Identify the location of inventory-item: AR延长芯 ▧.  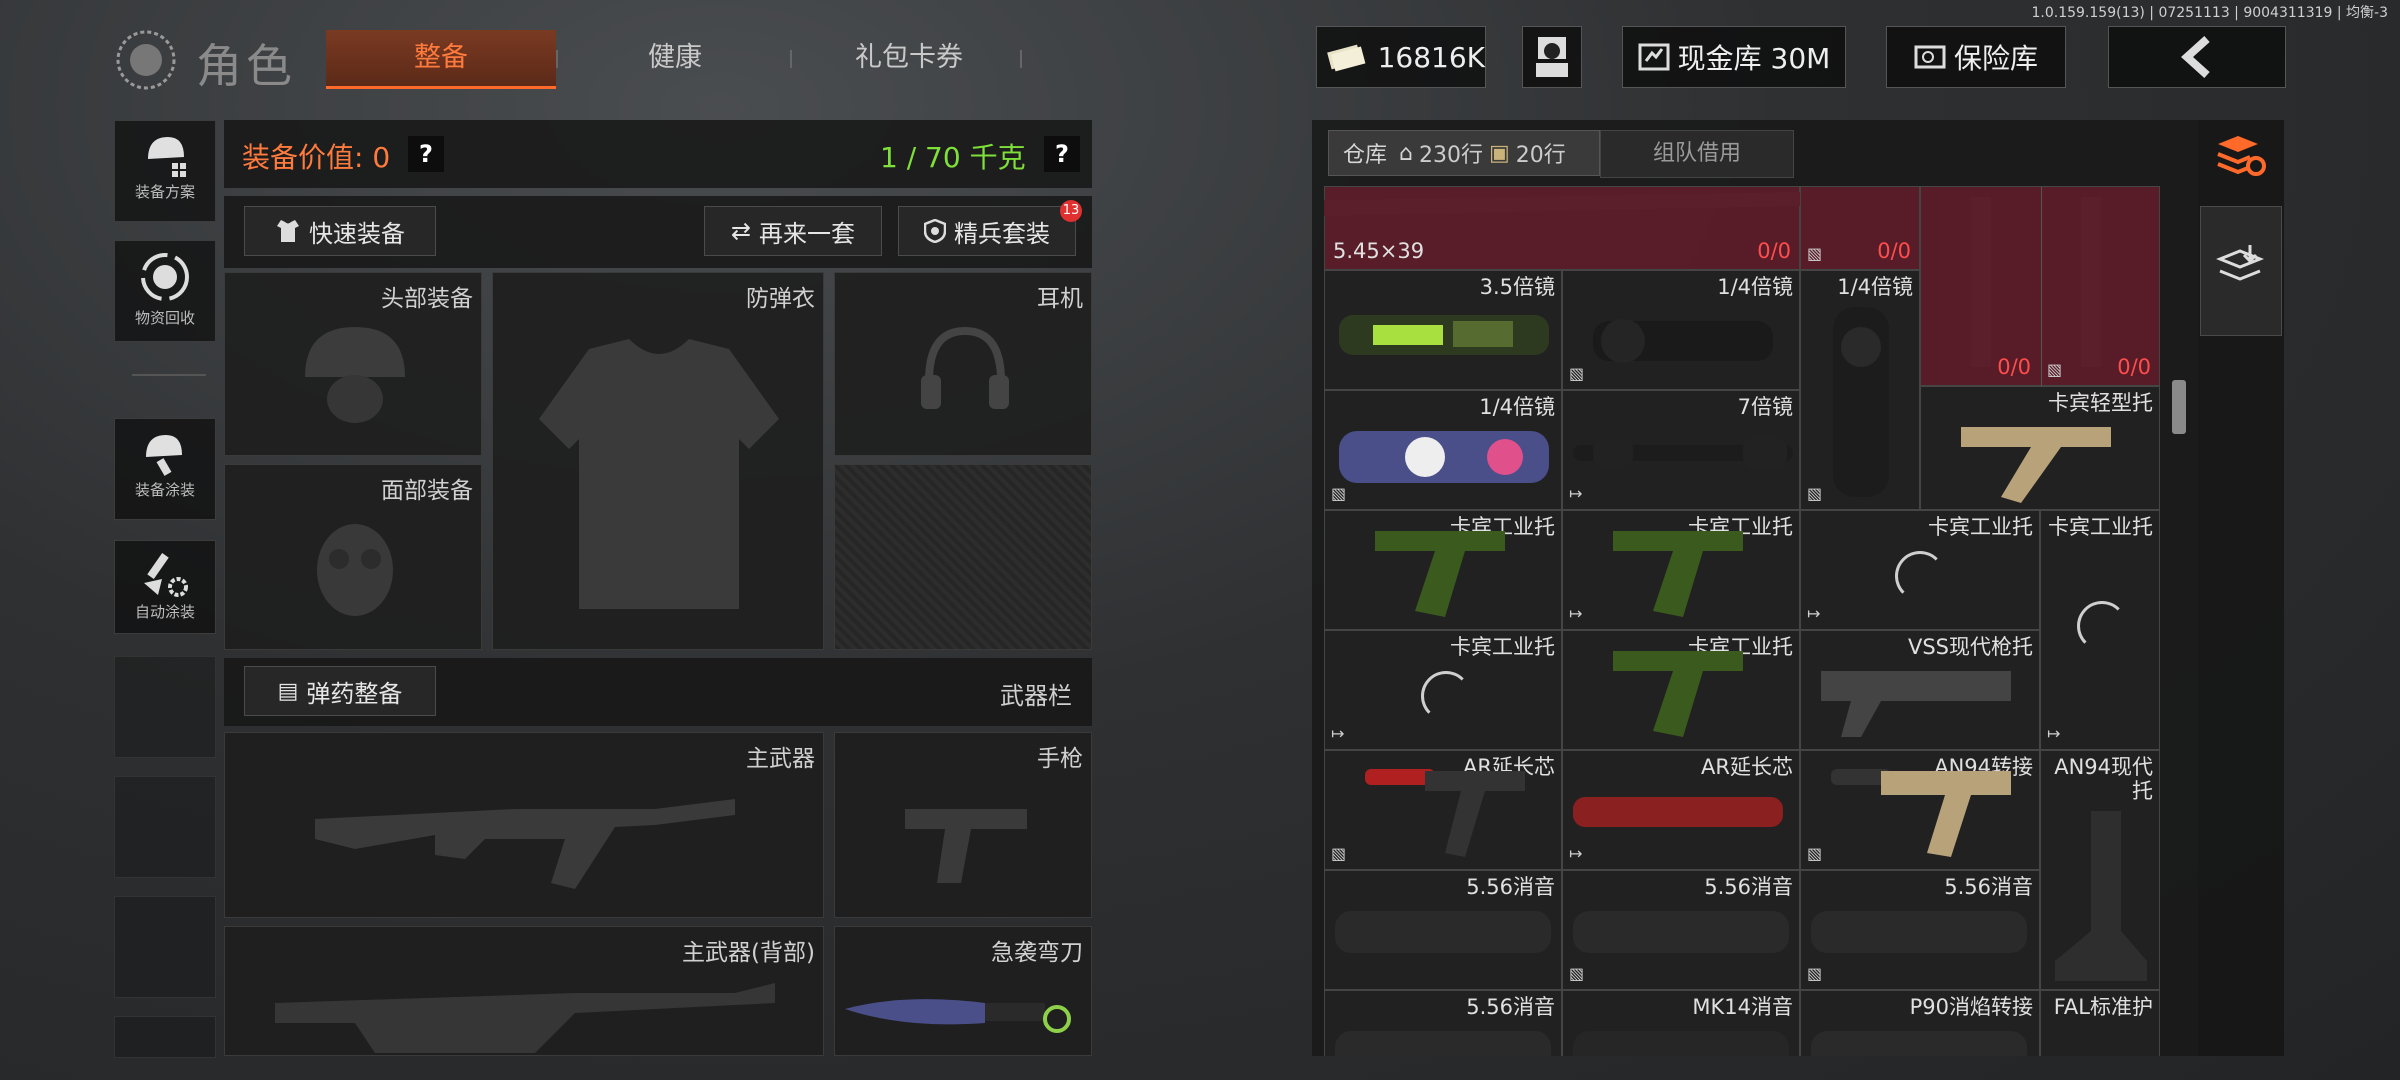
(1443, 810).